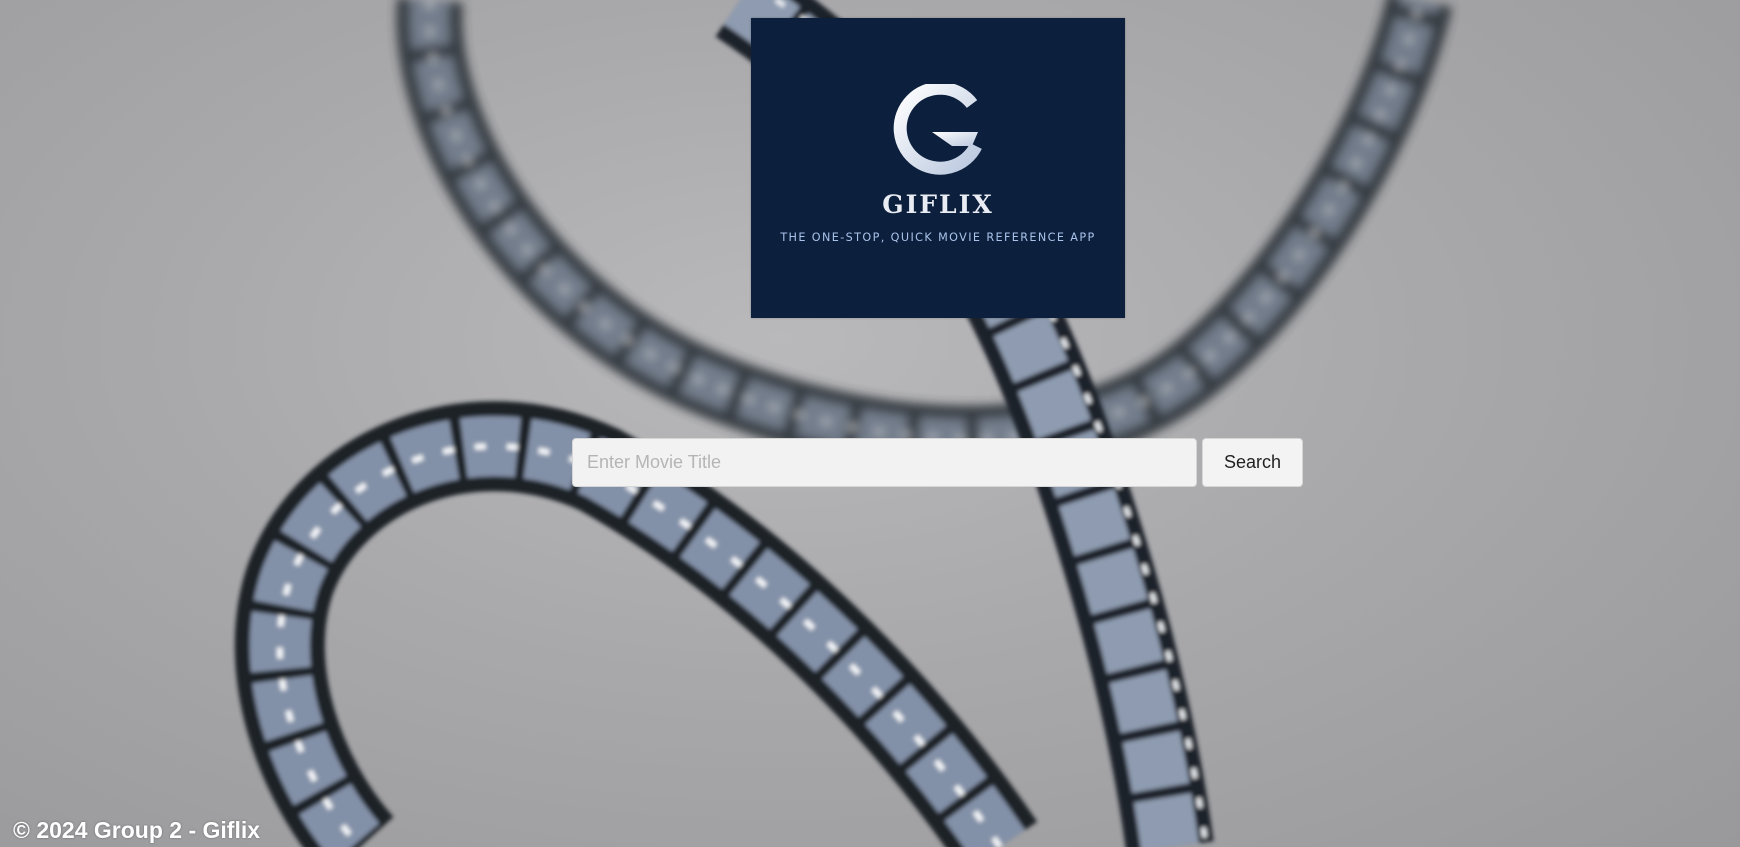 The height and width of the screenshot is (847, 1740). What do you see at coordinates (1252, 462) in the screenshot?
I see `search-button: Search` at bounding box center [1252, 462].